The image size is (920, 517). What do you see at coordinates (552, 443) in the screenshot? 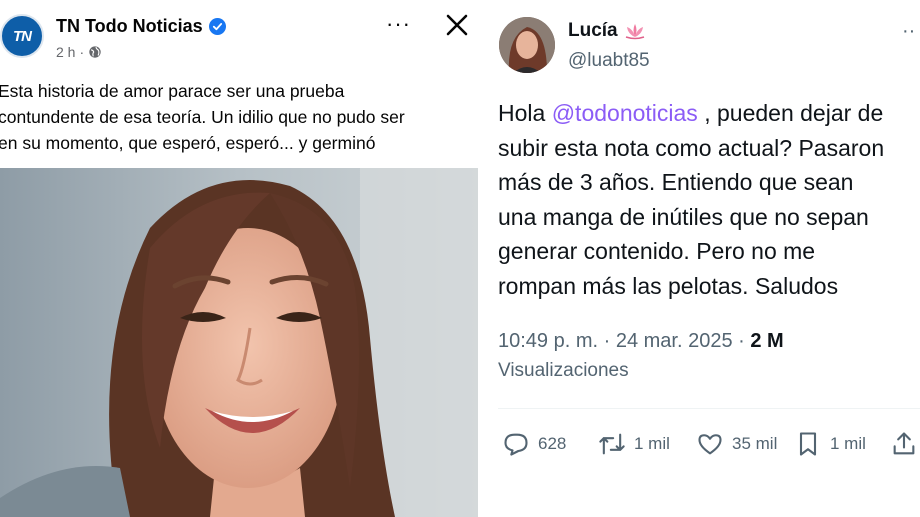
I see `reply-count: 628` at bounding box center [552, 443].